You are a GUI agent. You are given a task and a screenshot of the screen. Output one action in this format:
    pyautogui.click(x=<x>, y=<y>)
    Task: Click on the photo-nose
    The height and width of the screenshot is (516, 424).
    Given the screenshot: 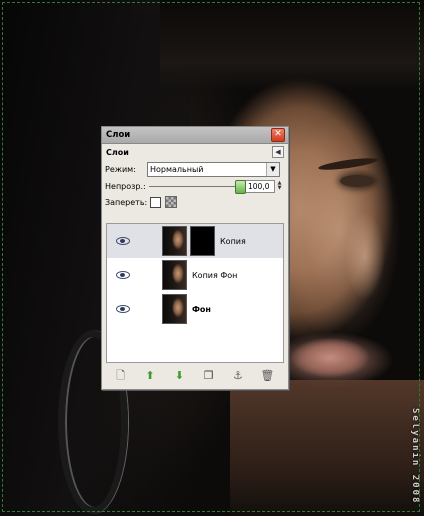 What is the action you would take?
    pyautogui.click(x=370, y=245)
    